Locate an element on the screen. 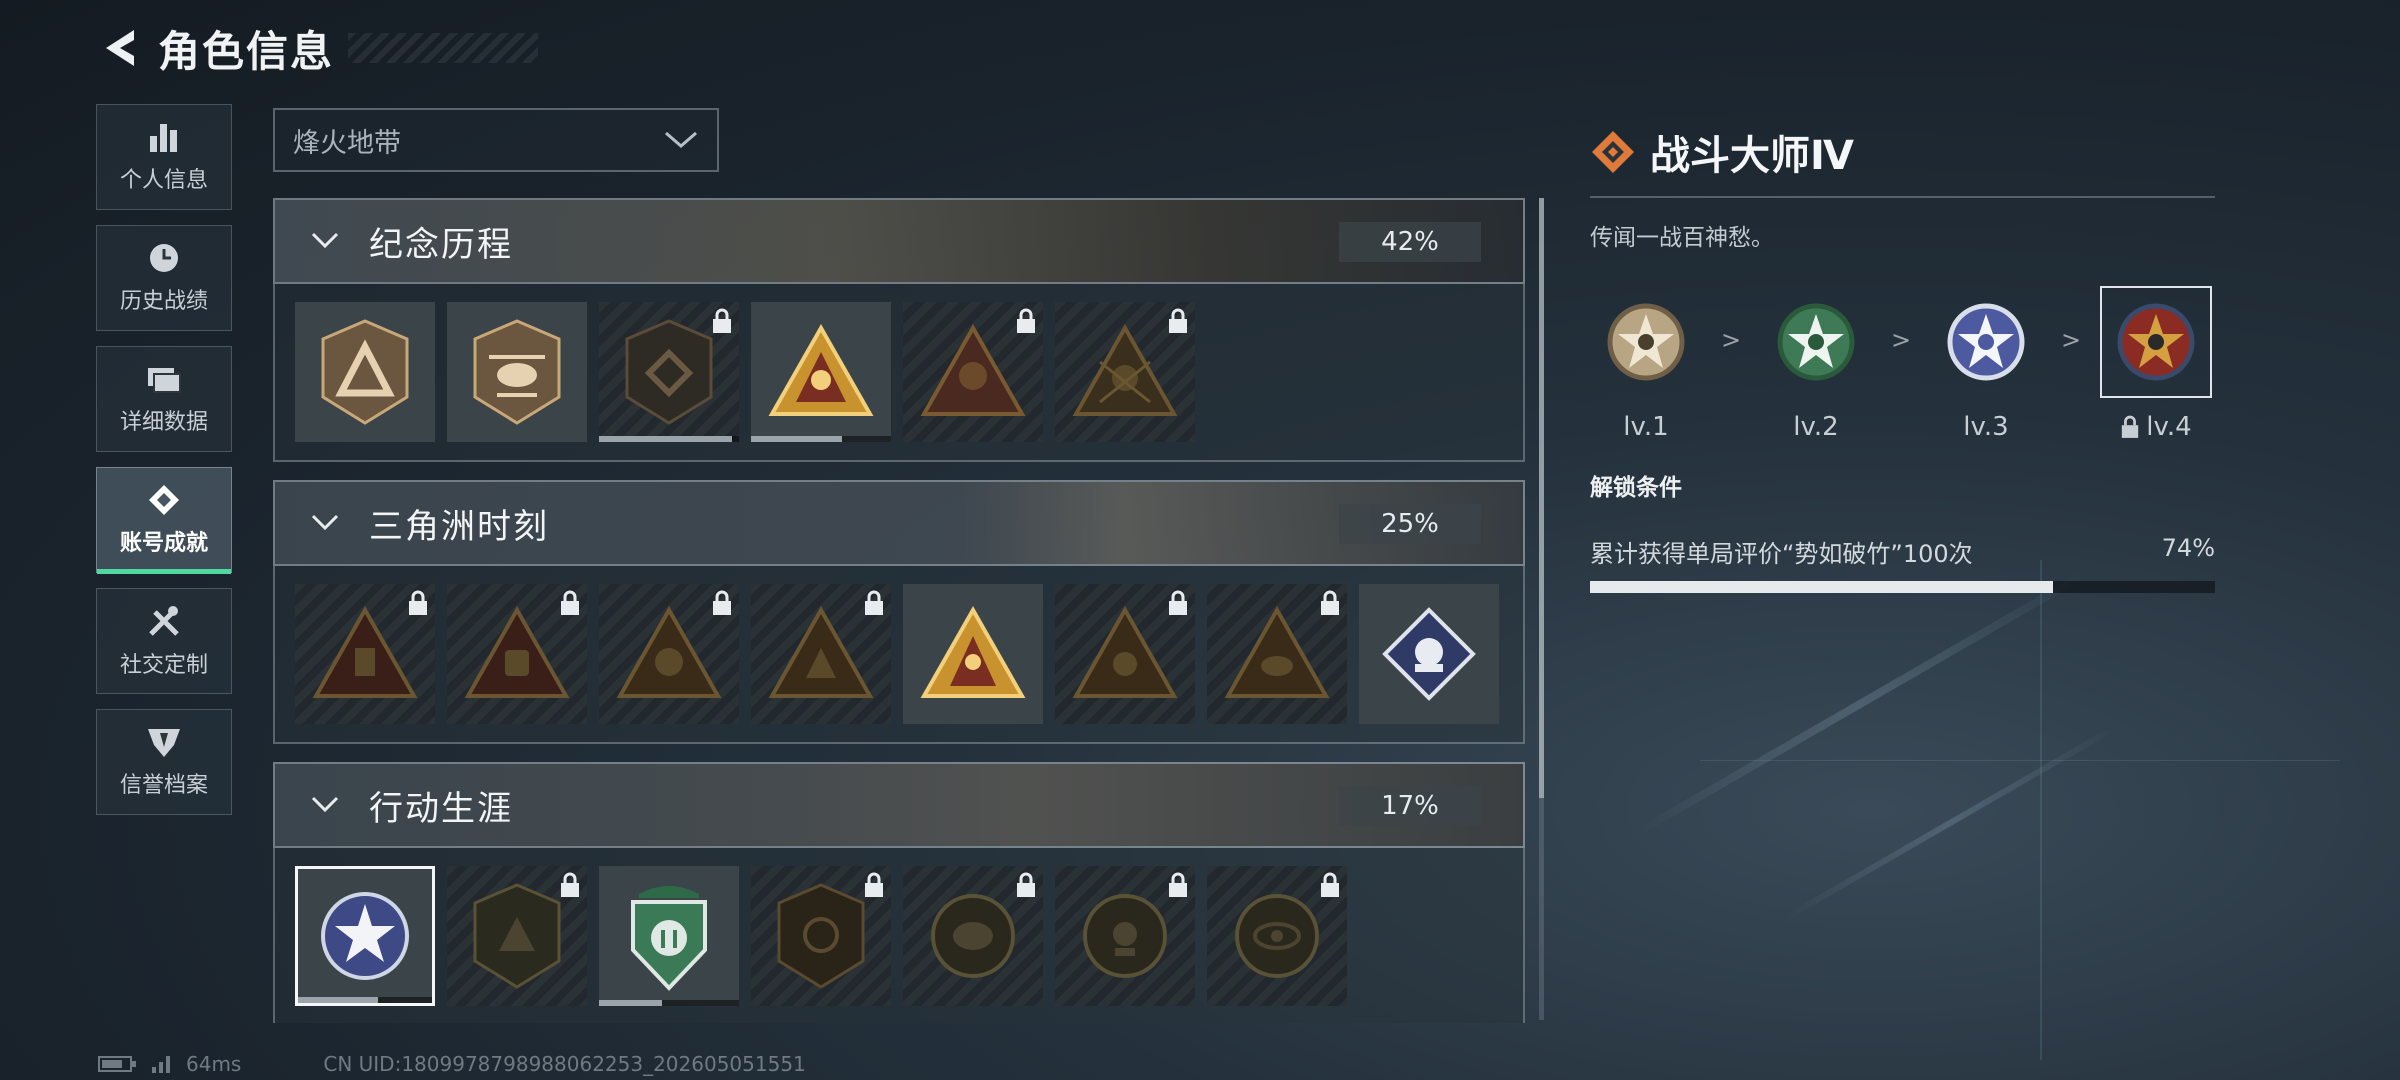  portrait-triangle-badge-icon is located at coordinates (973, 369).